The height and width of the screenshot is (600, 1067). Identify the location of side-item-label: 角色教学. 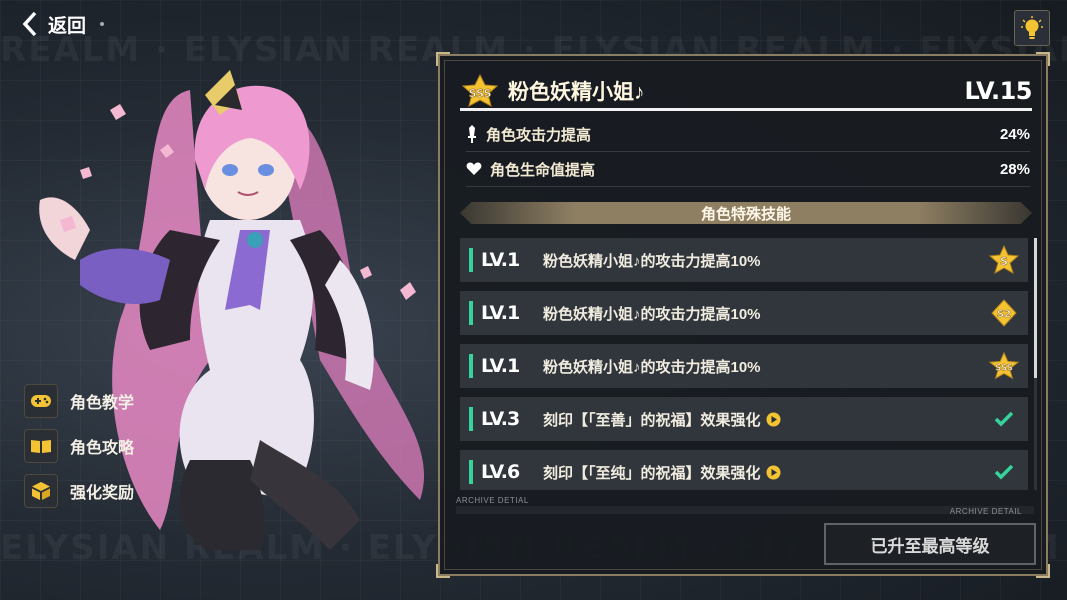
(102, 403).